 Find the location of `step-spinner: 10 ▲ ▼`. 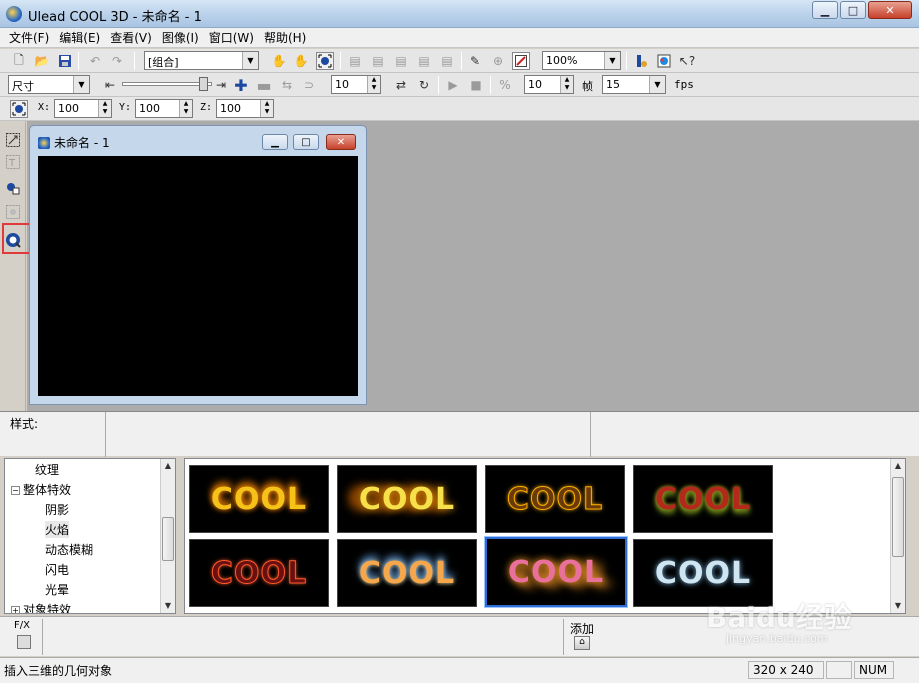

step-spinner: 10 ▲ ▼ is located at coordinates (356, 84).